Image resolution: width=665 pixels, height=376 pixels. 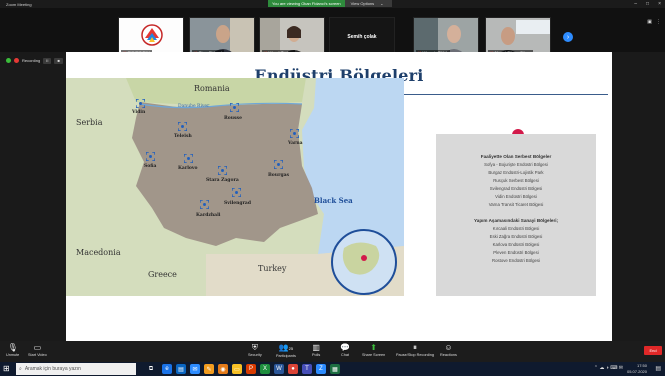 I want to click on city-teleish: Teleish, so click(x=183, y=136).